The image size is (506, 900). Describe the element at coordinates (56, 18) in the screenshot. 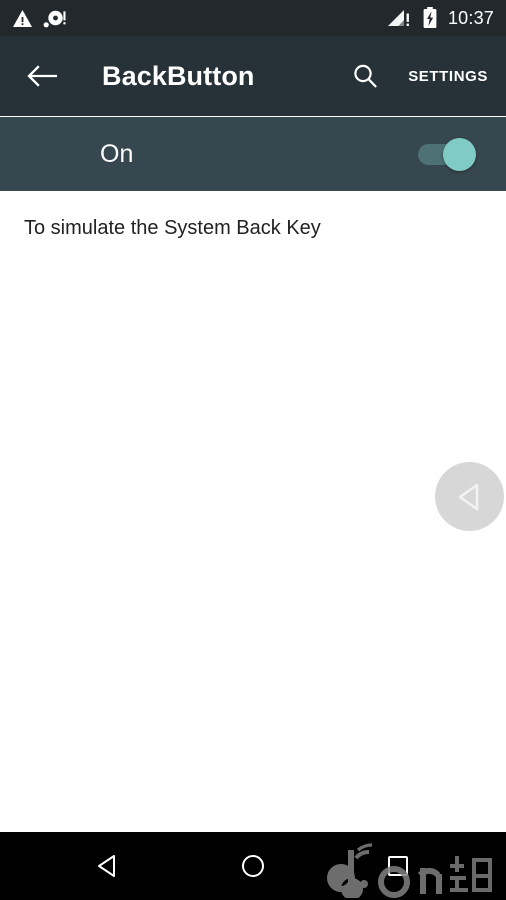

I see `notification-alert-icon` at that location.